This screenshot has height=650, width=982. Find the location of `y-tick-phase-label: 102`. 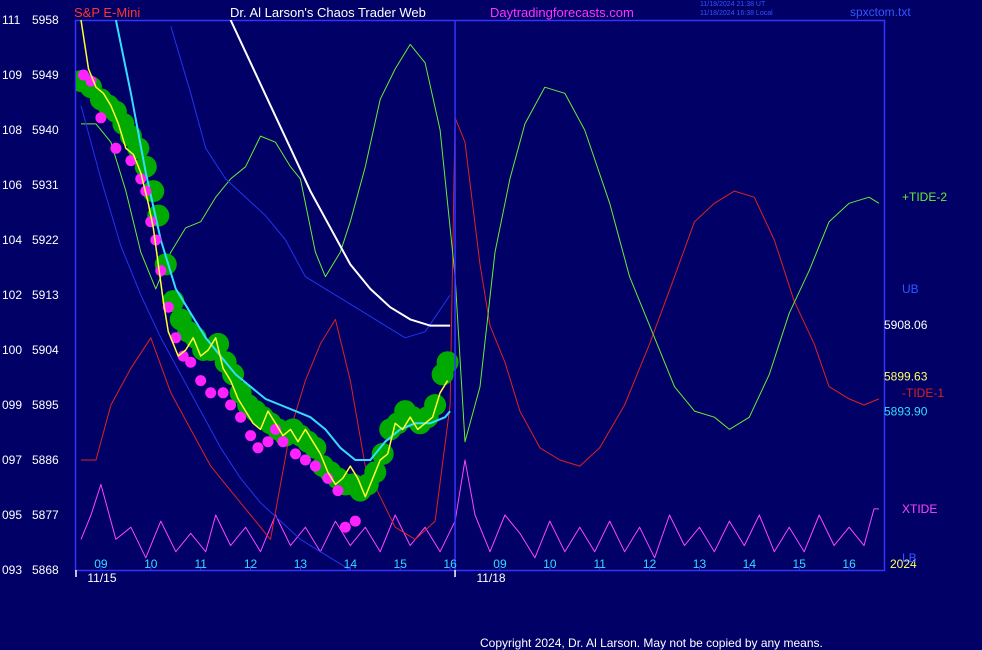

y-tick-phase-label: 102 is located at coordinates (12, 295).